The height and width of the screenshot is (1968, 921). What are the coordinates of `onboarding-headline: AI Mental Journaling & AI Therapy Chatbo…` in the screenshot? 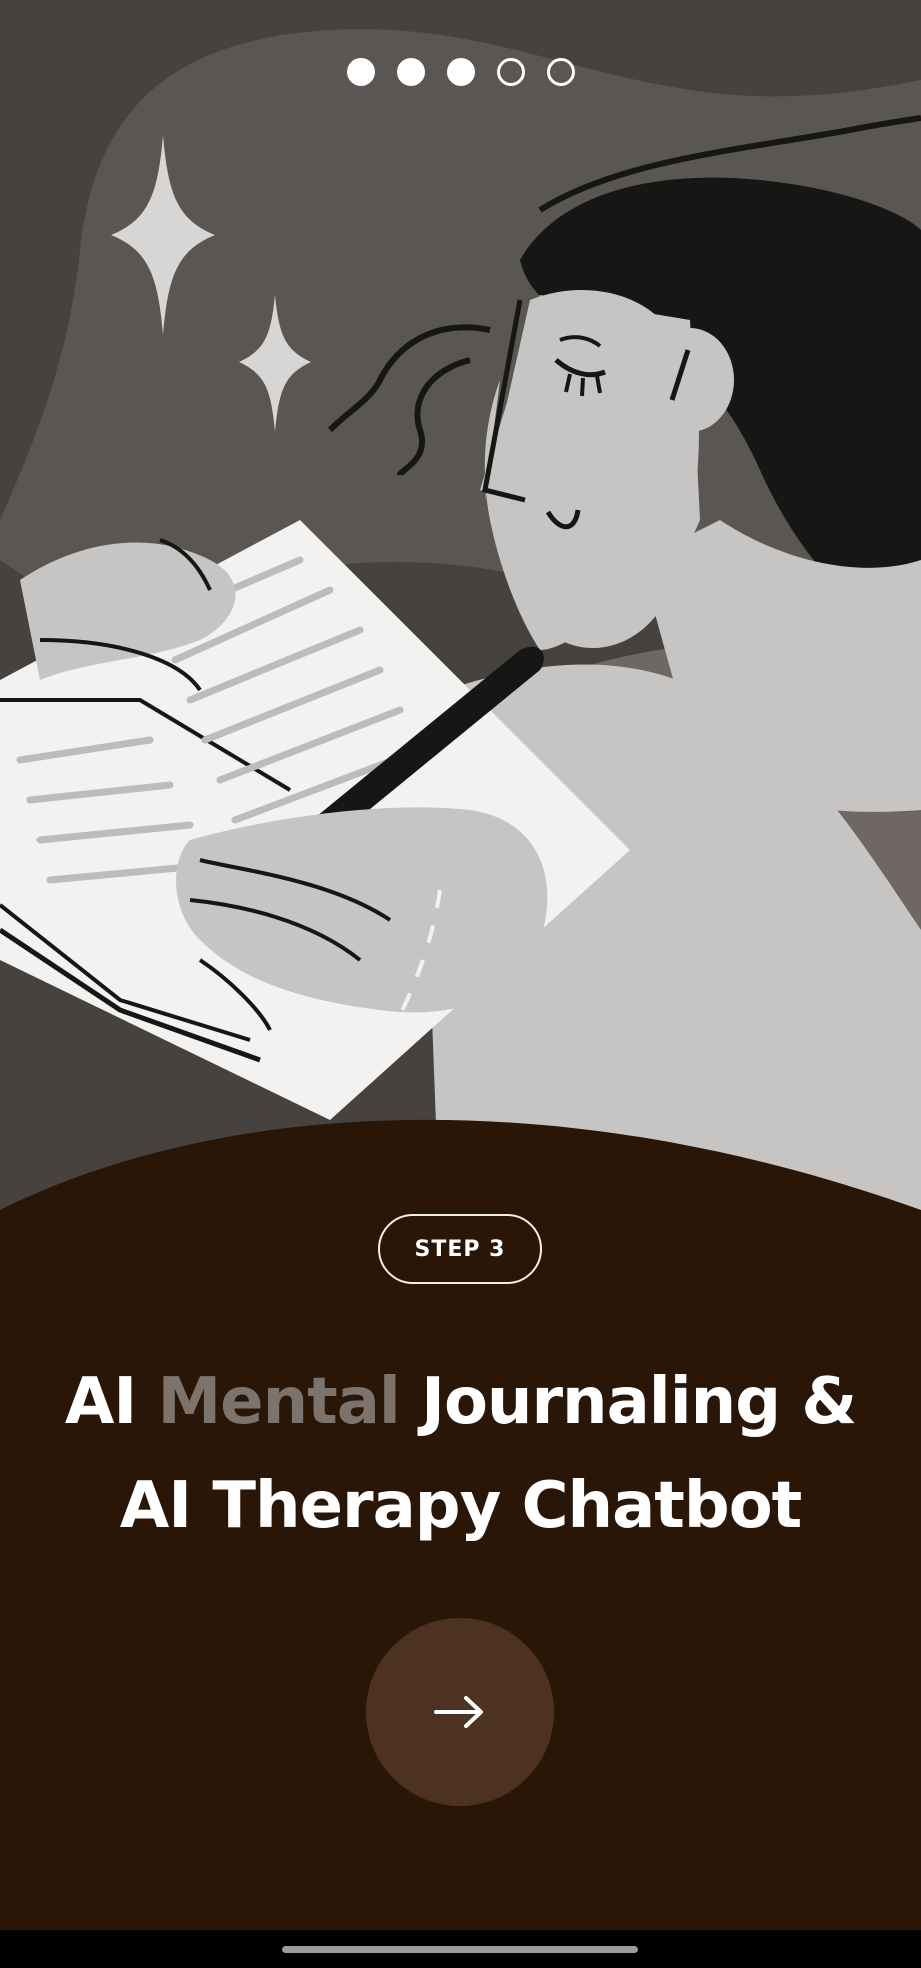 It's located at (460, 1454).